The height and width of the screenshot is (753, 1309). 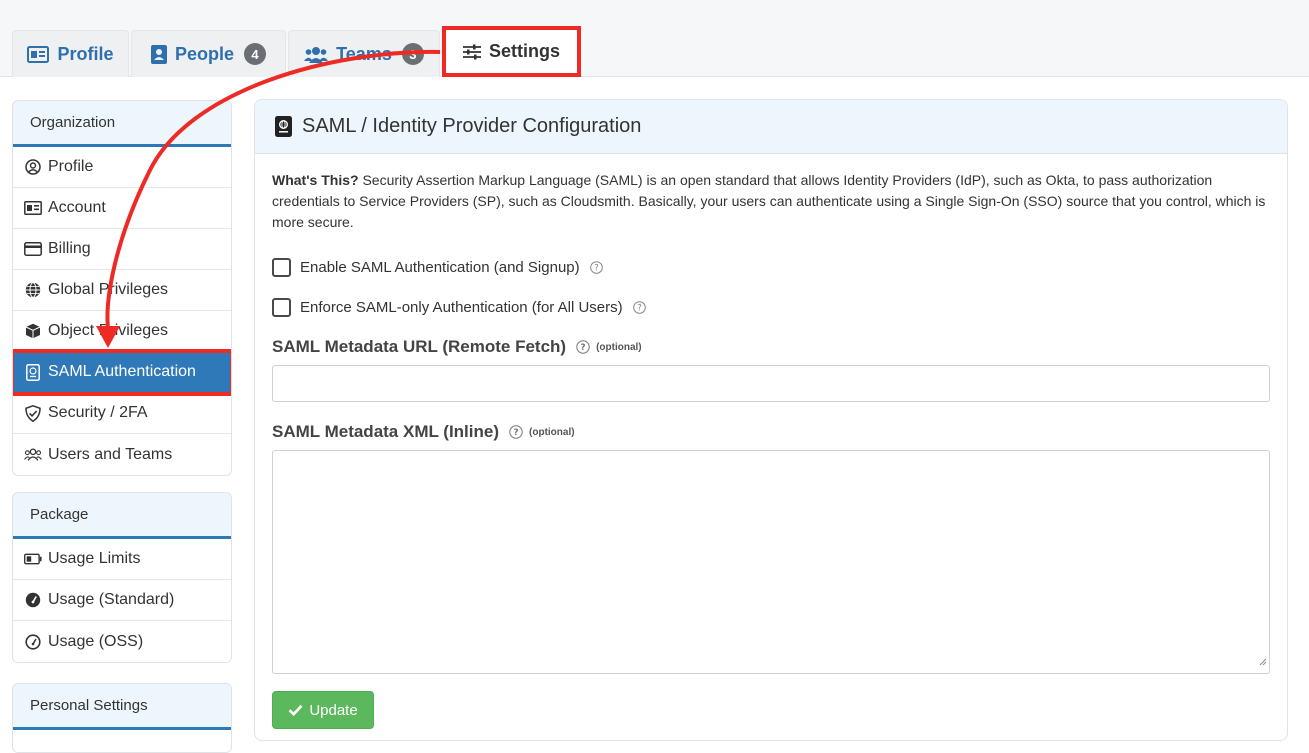 I want to click on sidebar-item-usage-oss: Usage (OSS), so click(x=122, y=641).